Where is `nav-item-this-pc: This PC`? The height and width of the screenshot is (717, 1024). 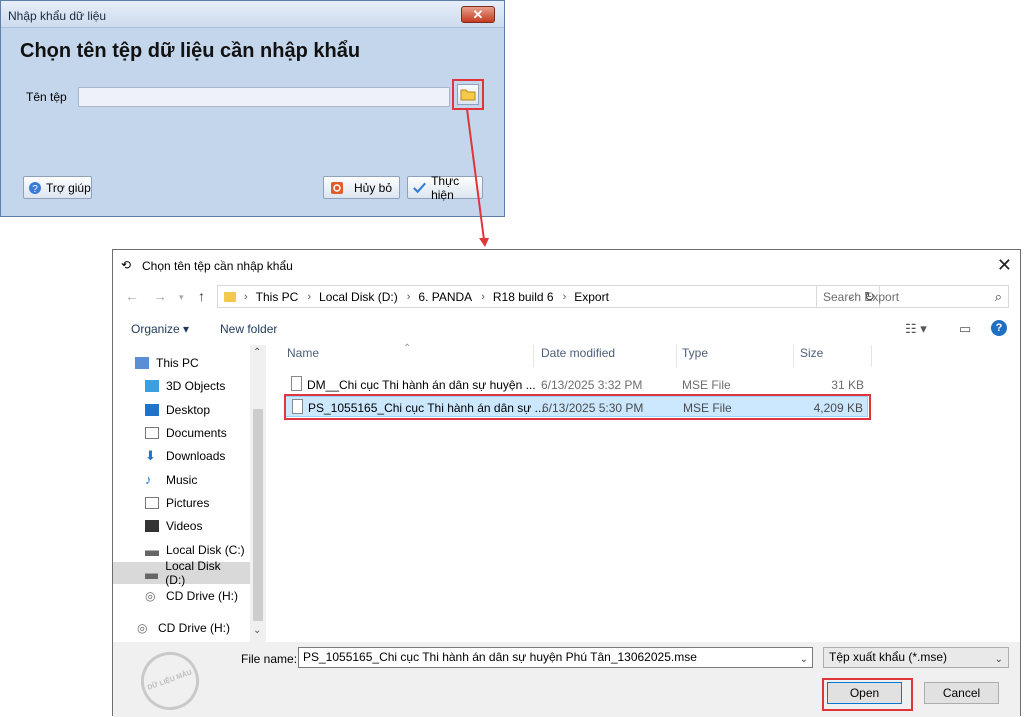
nav-item-this-pc: This PC is located at coordinates (172, 363).